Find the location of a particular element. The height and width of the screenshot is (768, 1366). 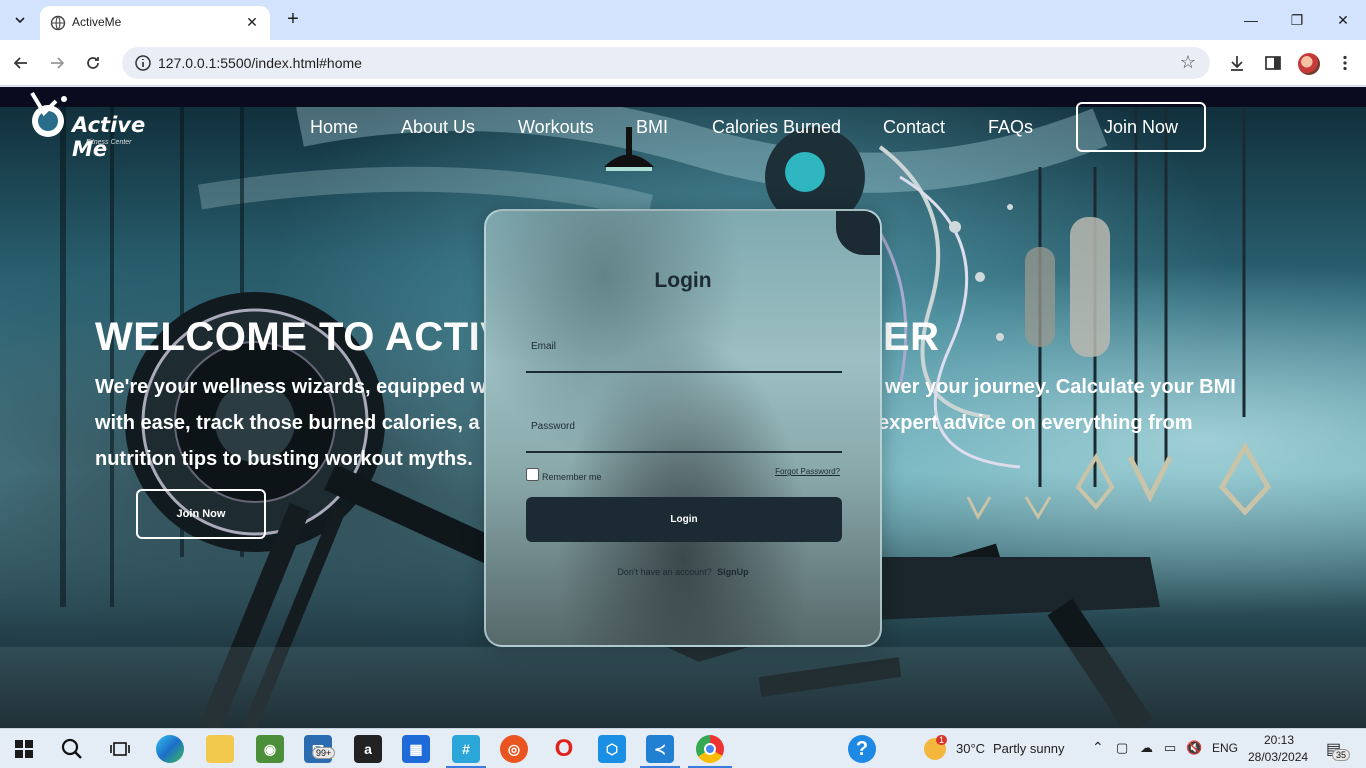

forgot-password-link: Forgot Password? is located at coordinates (807, 471).